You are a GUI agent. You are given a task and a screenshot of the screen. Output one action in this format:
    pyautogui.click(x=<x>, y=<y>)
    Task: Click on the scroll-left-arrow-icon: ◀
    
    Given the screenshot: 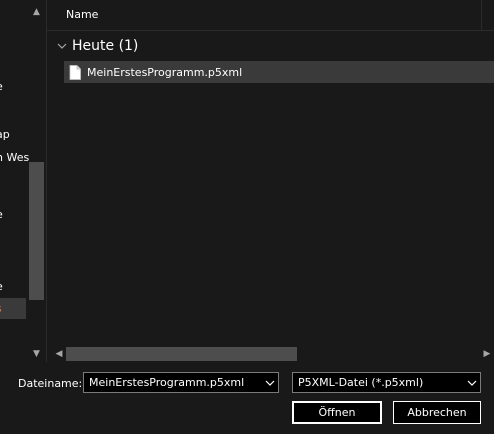 What is the action you would take?
    pyautogui.click(x=59, y=354)
    